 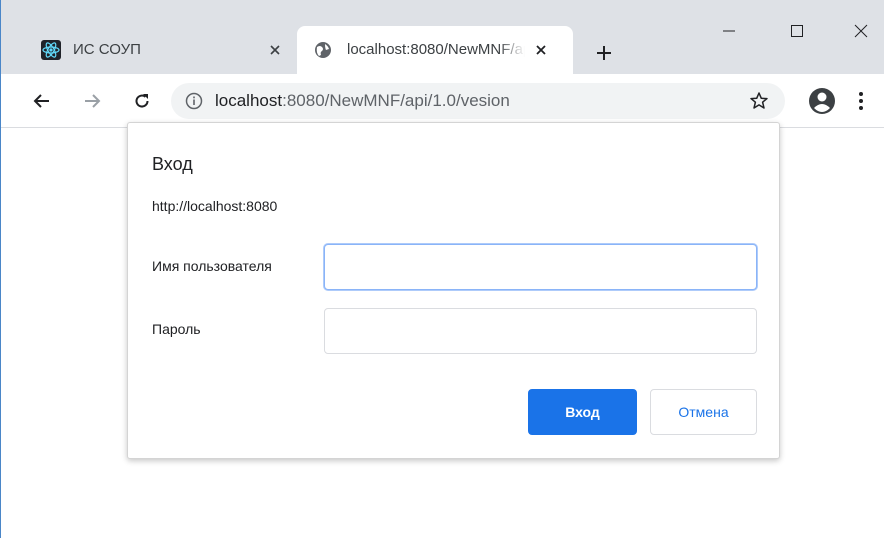 I want to click on back-button, so click(x=42, y=101).